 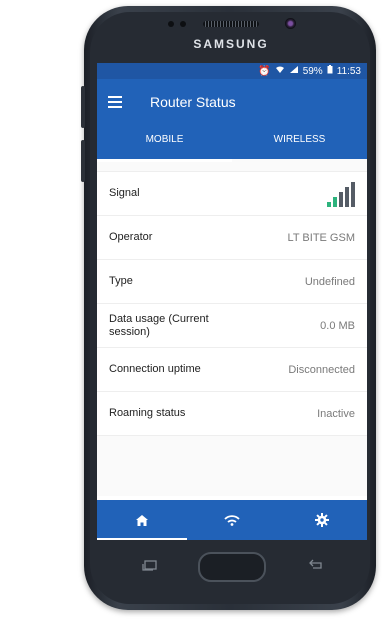 What do you see at coordinates (83, 161) in the screenshot?
I see `volume-button-lower` at bounding box center [83, 161].